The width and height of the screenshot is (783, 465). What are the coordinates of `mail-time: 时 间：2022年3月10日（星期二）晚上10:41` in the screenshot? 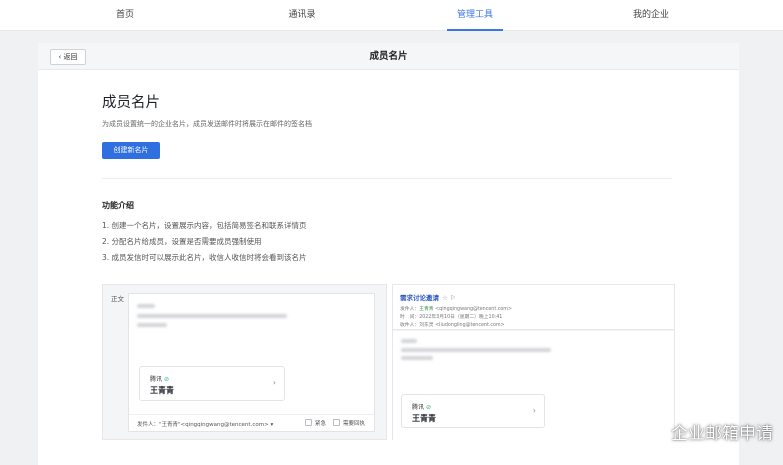 It's located at (451, 317).